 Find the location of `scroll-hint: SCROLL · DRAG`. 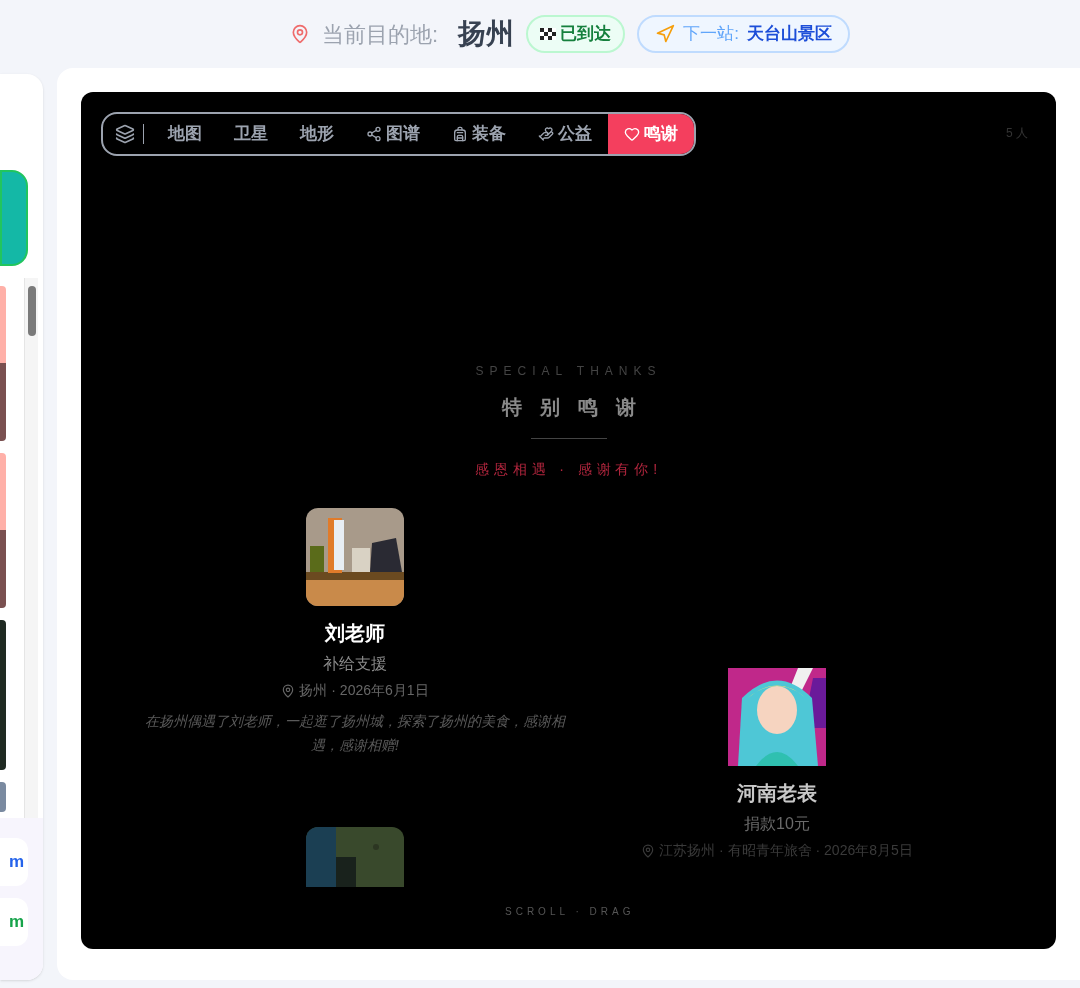

scroll-hint: SCROLL · DRAG is located at coordinates (570, 912).